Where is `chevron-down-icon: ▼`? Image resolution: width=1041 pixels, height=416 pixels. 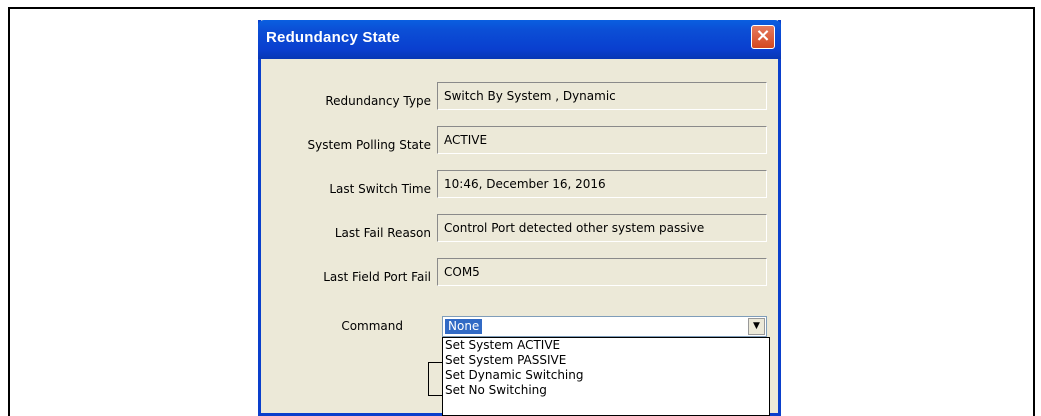 chevron-down-icon: ▼ is located at coordinates (756, 326).